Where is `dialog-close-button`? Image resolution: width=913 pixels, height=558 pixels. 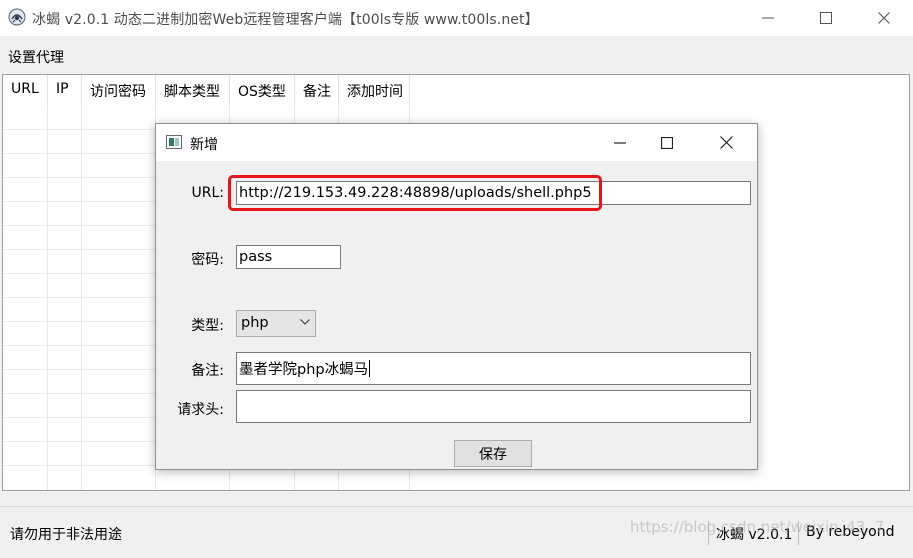
dialog-close-button is located at coordinates (726, 142).